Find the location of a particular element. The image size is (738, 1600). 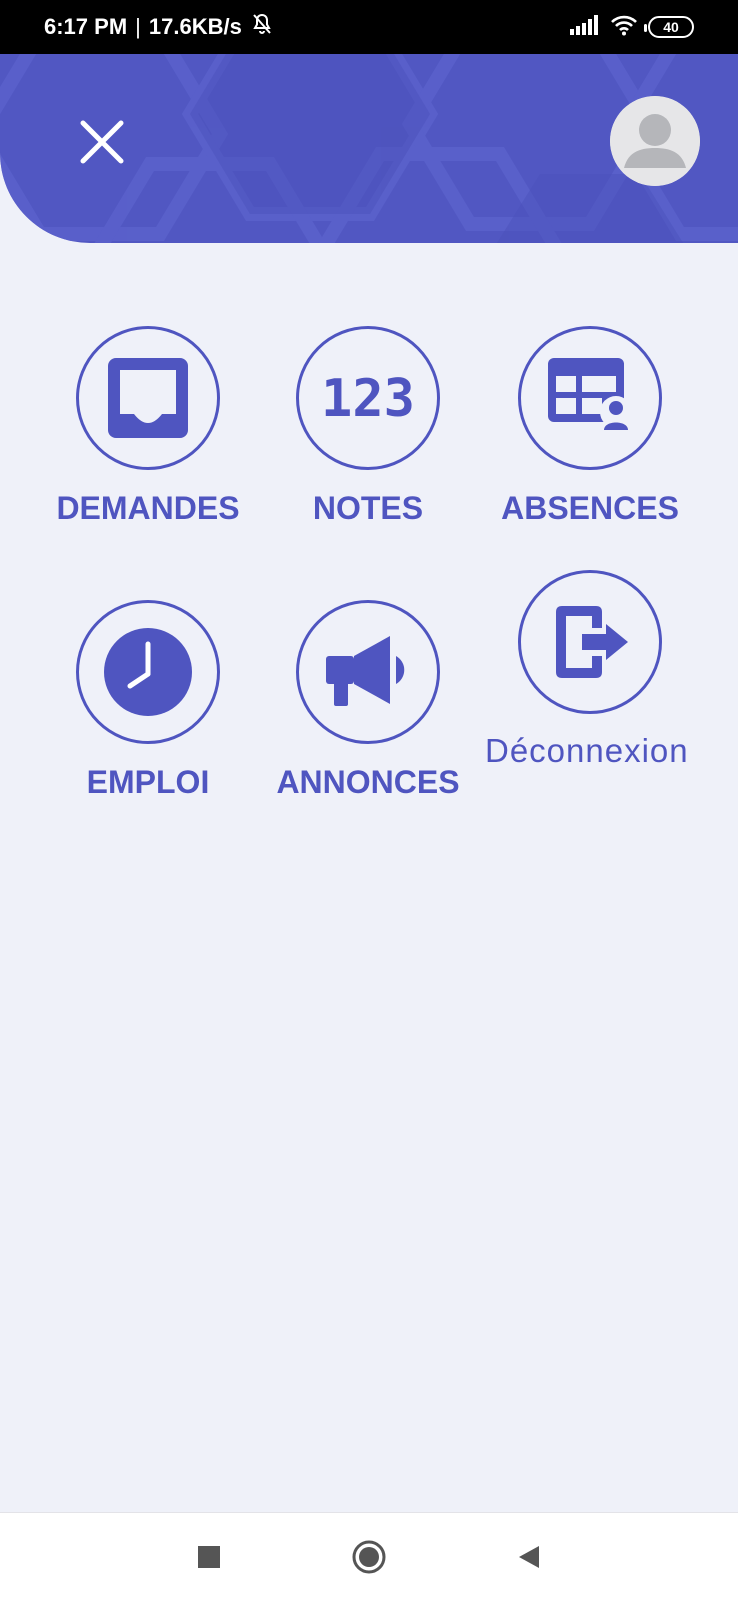

numbers-123-icon: 123 is located at coordinates (368, 398).